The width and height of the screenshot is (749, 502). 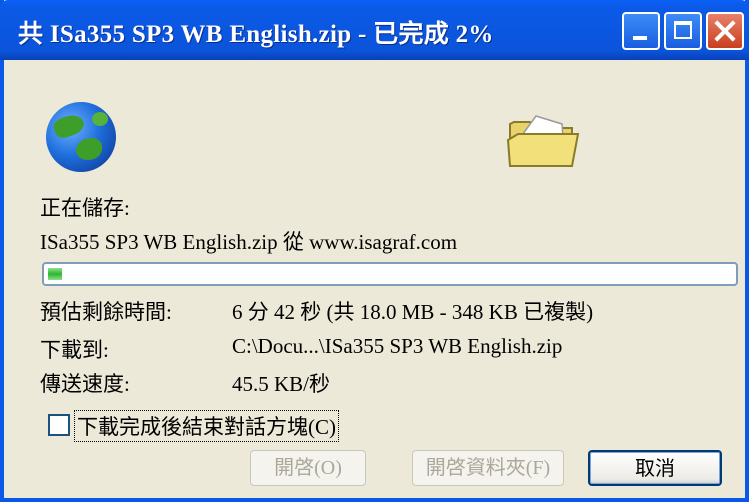 What do you see at coordinates (85, 208) in the screenshot?
I see `saving-label: 正在儲存:` at bounding box center [85, 208].